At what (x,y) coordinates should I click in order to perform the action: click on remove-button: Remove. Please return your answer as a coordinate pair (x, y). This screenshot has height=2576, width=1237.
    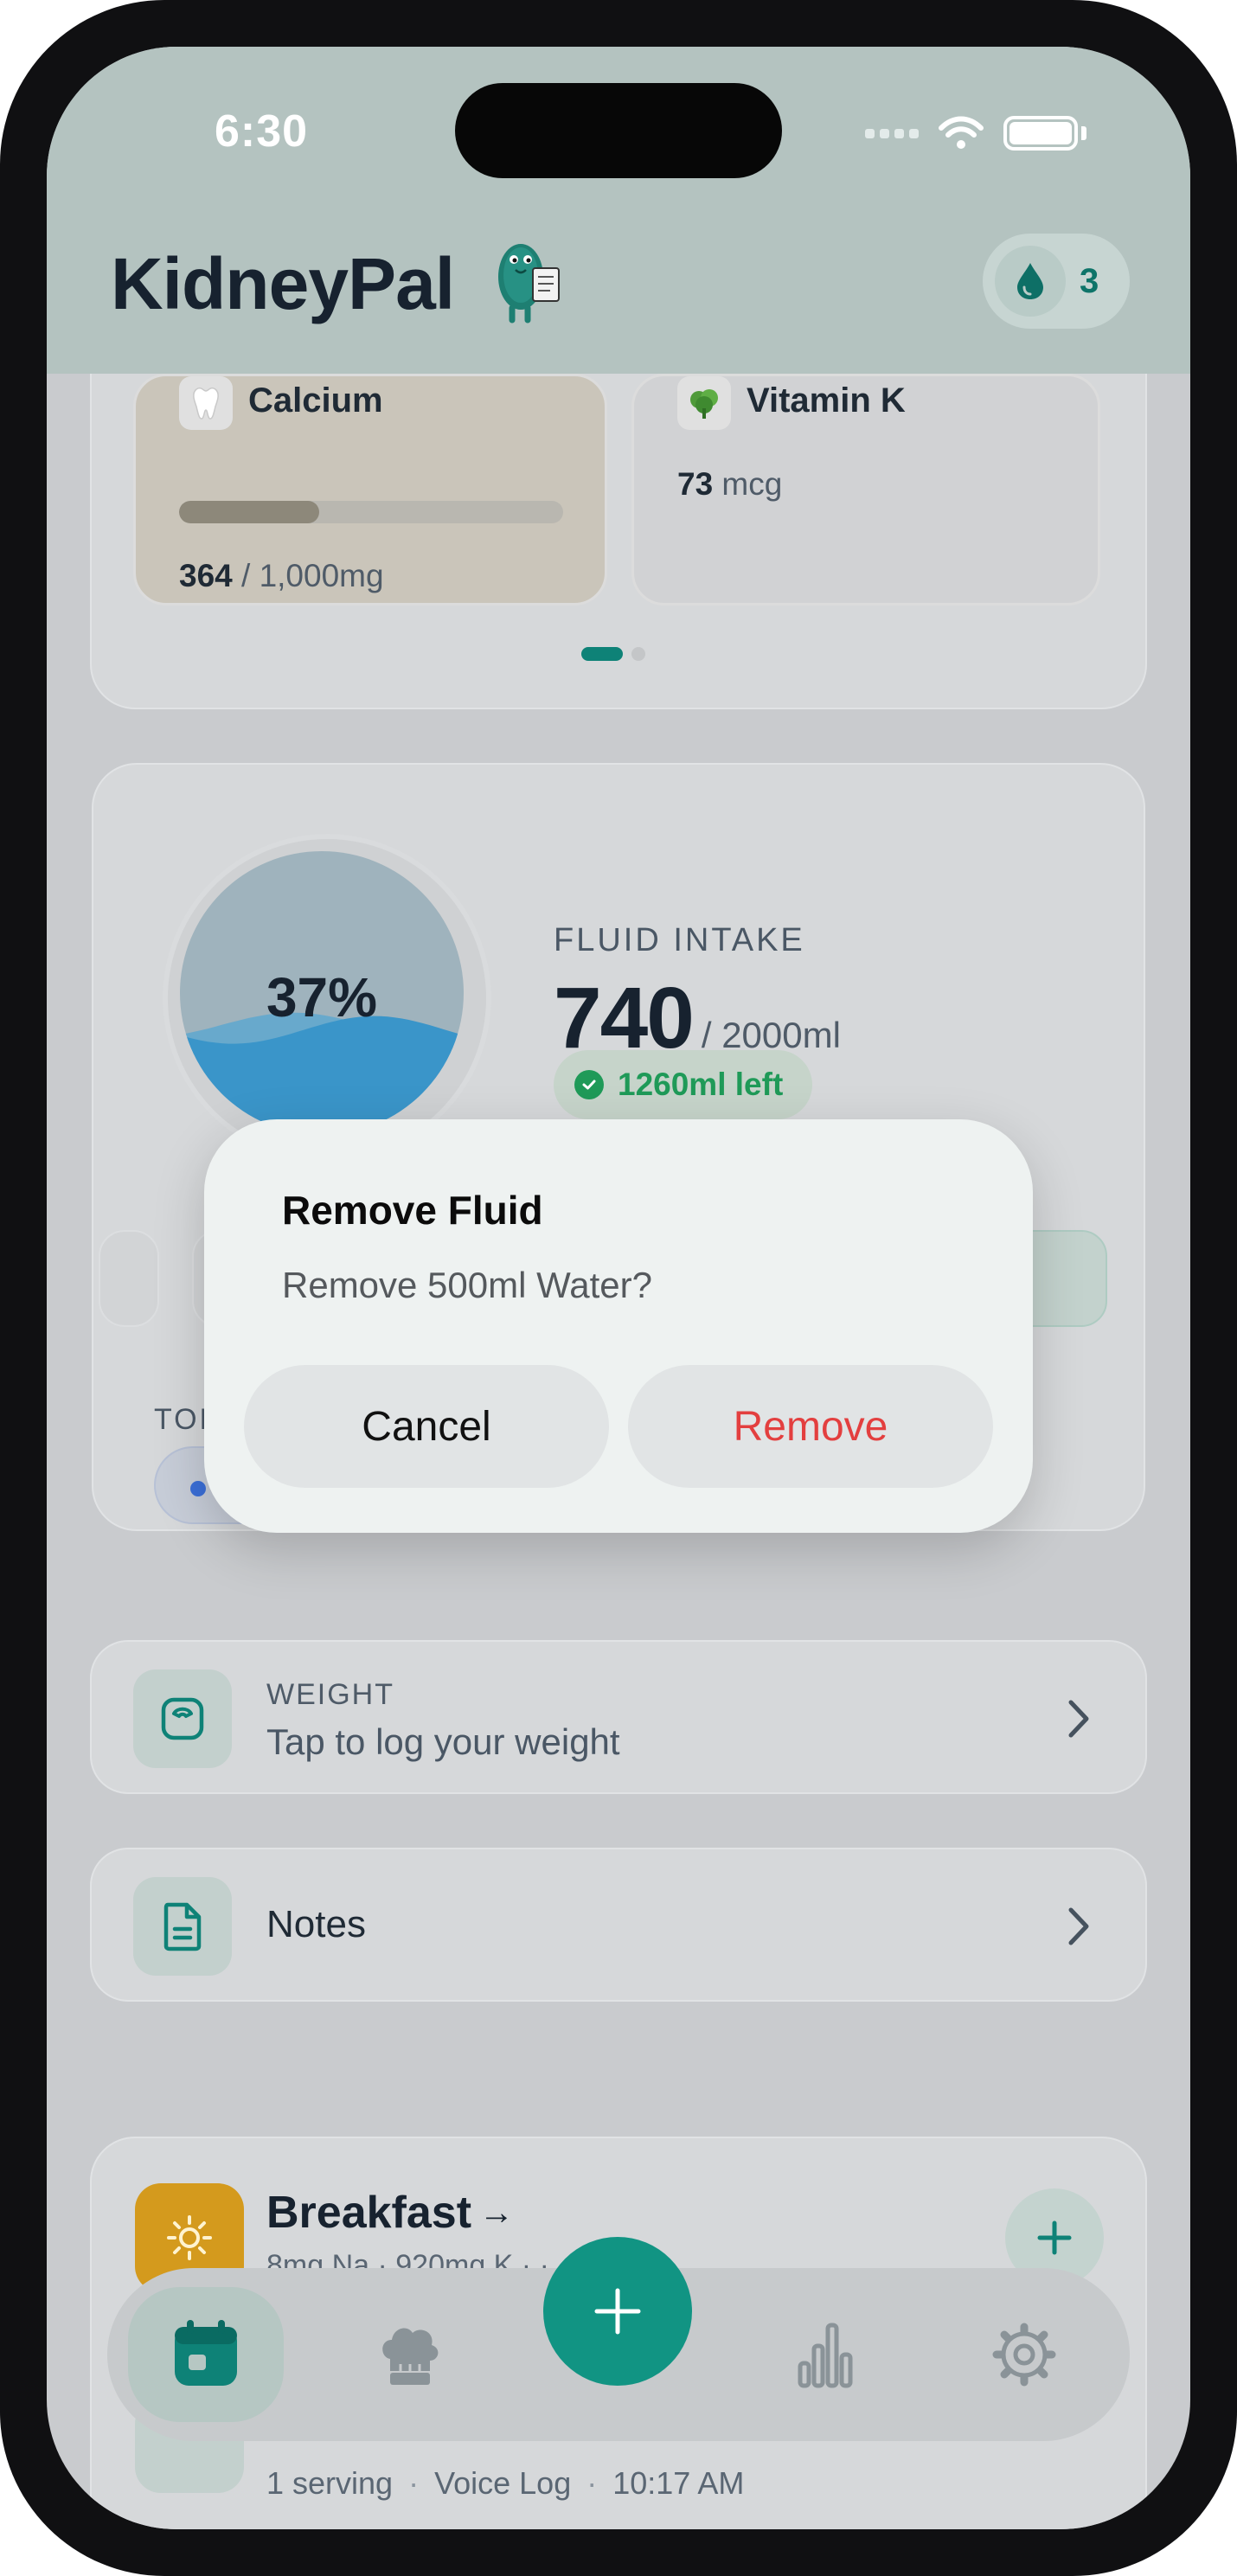
    Looking at the image, I should click on (810, 1426).